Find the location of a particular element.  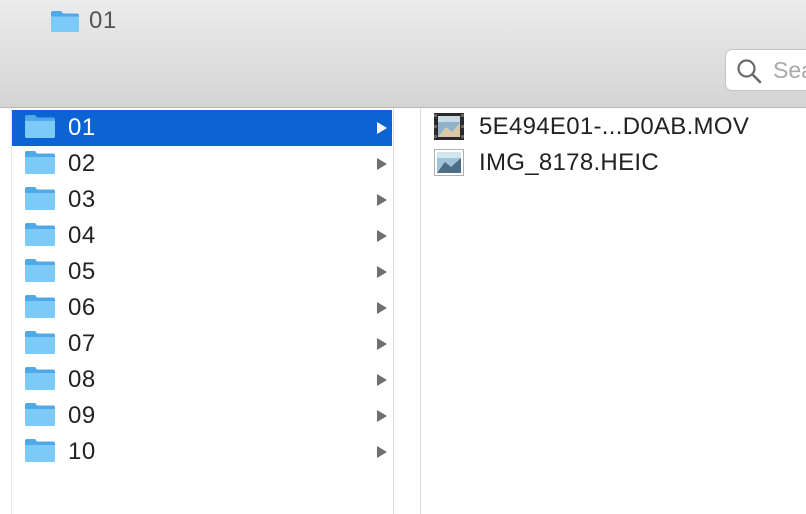

file-row: 5E494E01-...D0AB.MOV is located at coordinates (614, 127).